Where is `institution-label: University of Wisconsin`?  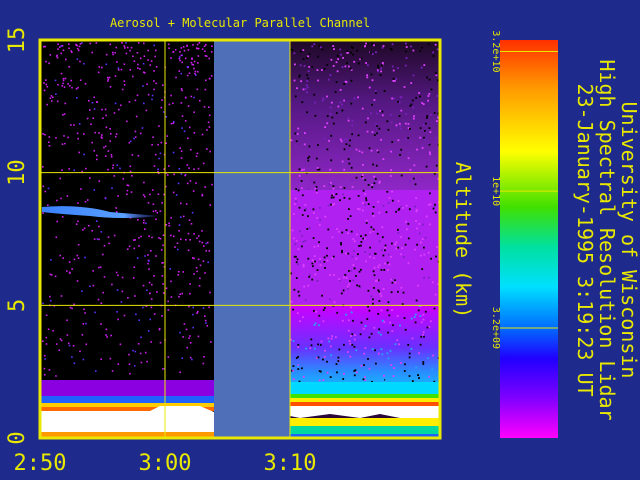 institution-label: University of Wisconsin is located at coordinates (628, 240).